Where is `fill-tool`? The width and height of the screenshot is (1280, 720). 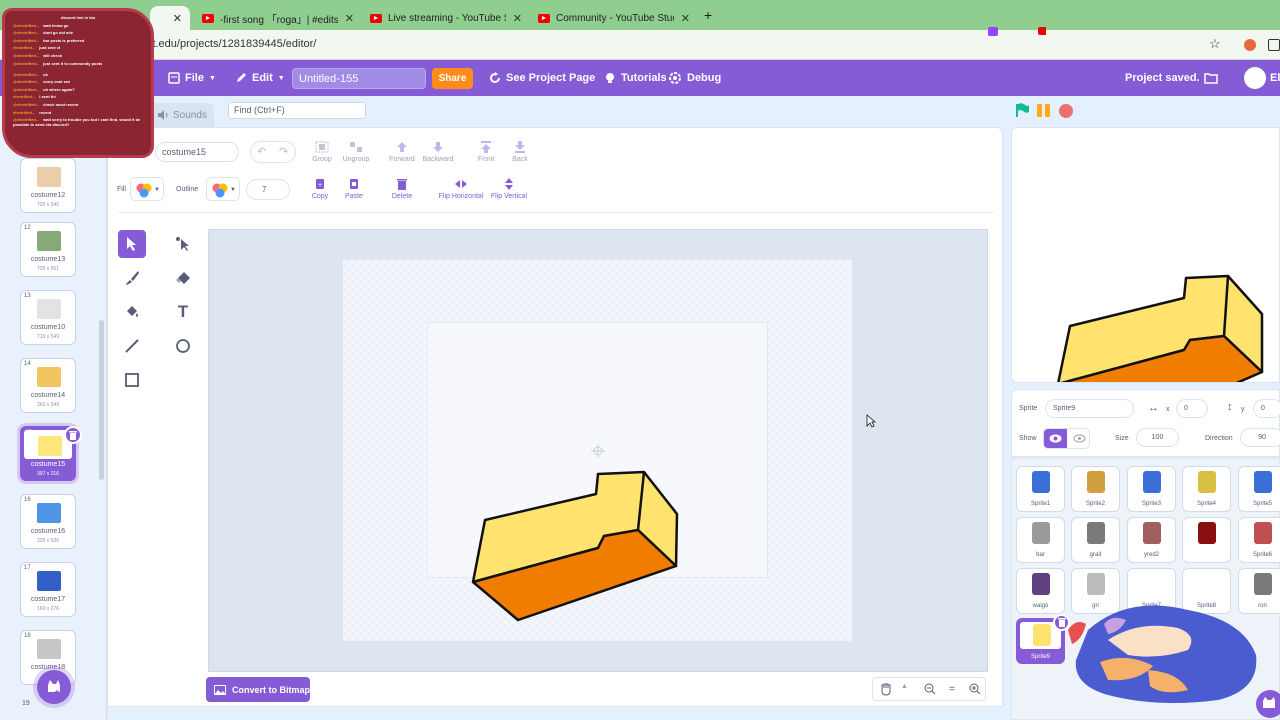
fill-tool is located at coordinates (132, 312).